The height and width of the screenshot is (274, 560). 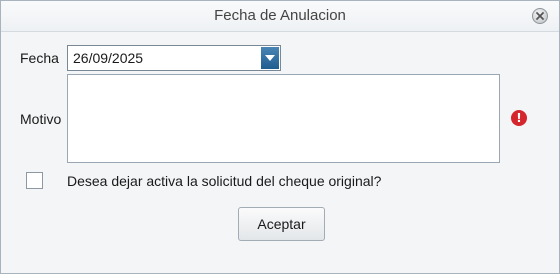 What do you see at coordinates (281, 224) in the screenshot?
I see `accept-button: Aceptar` at bounding box center [281, 224].